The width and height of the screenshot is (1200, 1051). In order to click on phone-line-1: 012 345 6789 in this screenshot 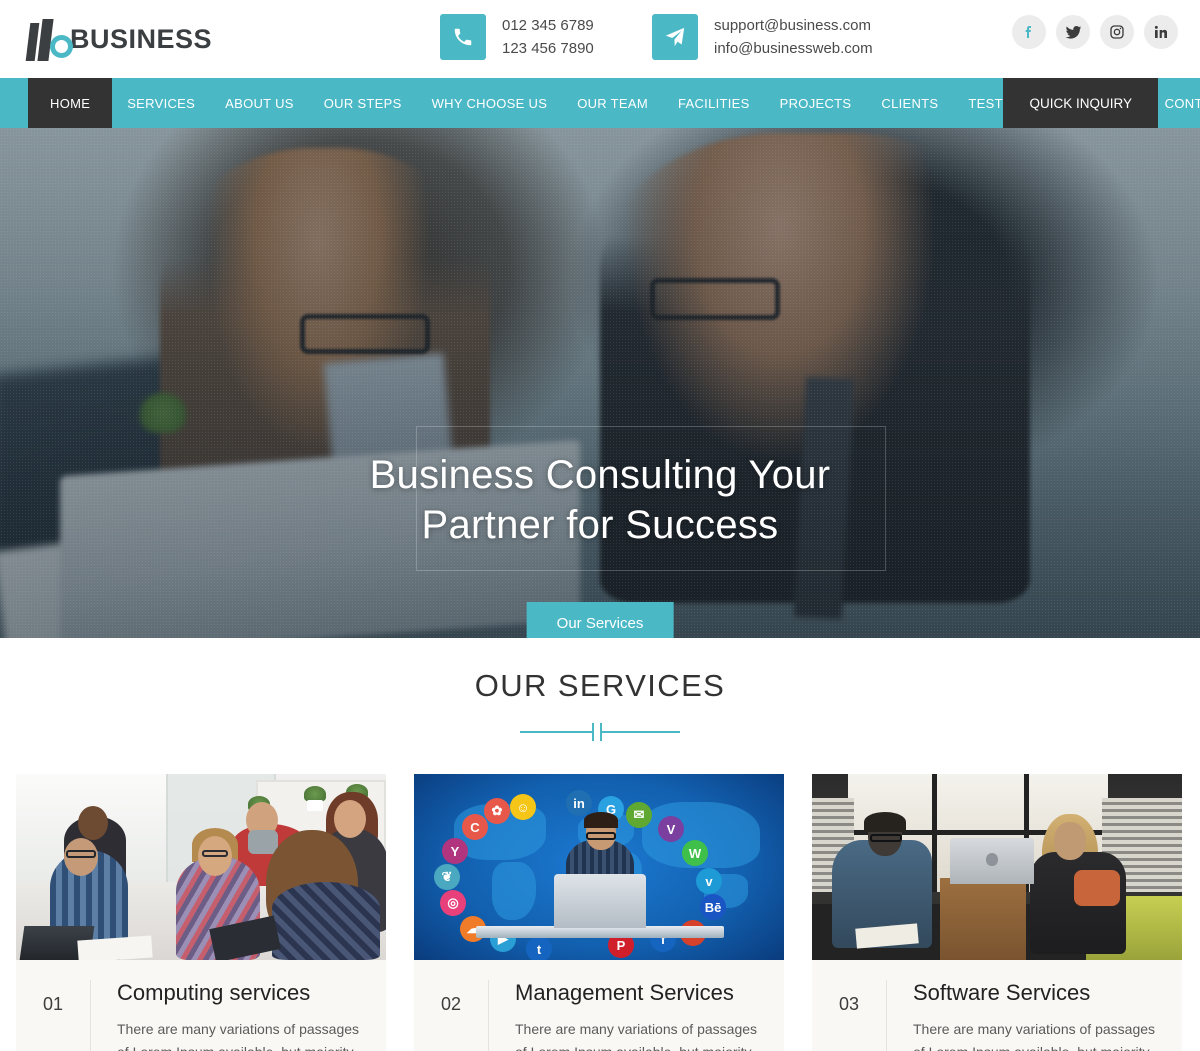, I will do `click(548, 25)`.